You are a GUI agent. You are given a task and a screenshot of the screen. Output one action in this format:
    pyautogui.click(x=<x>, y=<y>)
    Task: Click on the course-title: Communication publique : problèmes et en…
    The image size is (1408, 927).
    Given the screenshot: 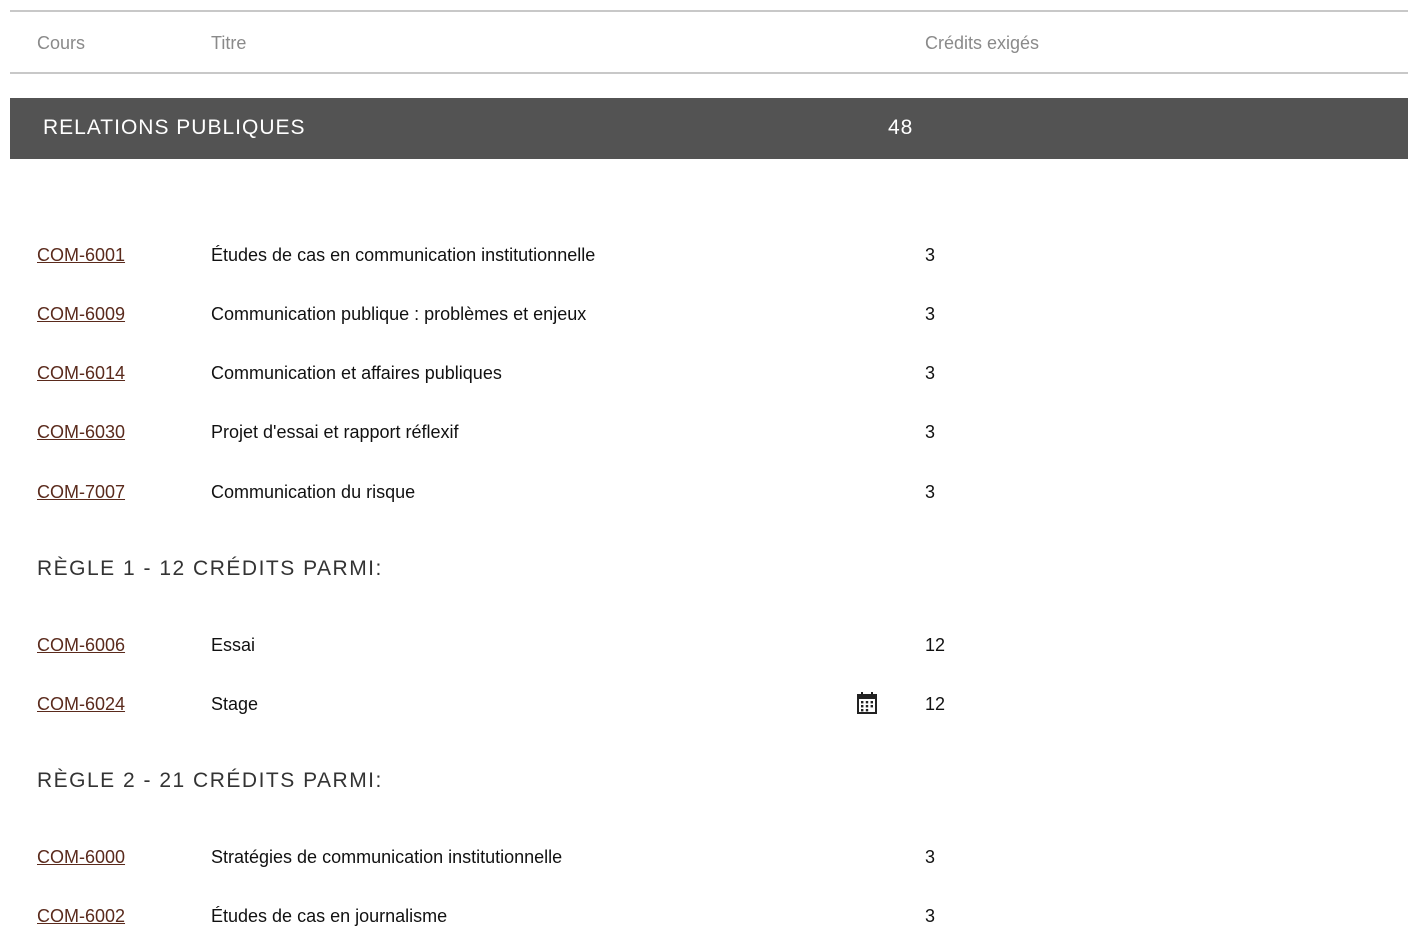 What is the action you would take?
    pyautogui.click(x=399, y=314)
    